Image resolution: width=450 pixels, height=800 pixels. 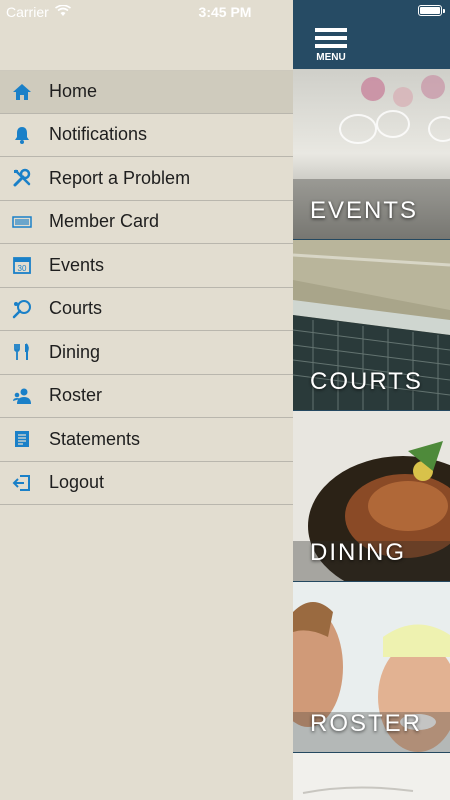 I want to click on menu-item-courts: Courts, so click(x=146, y=309).